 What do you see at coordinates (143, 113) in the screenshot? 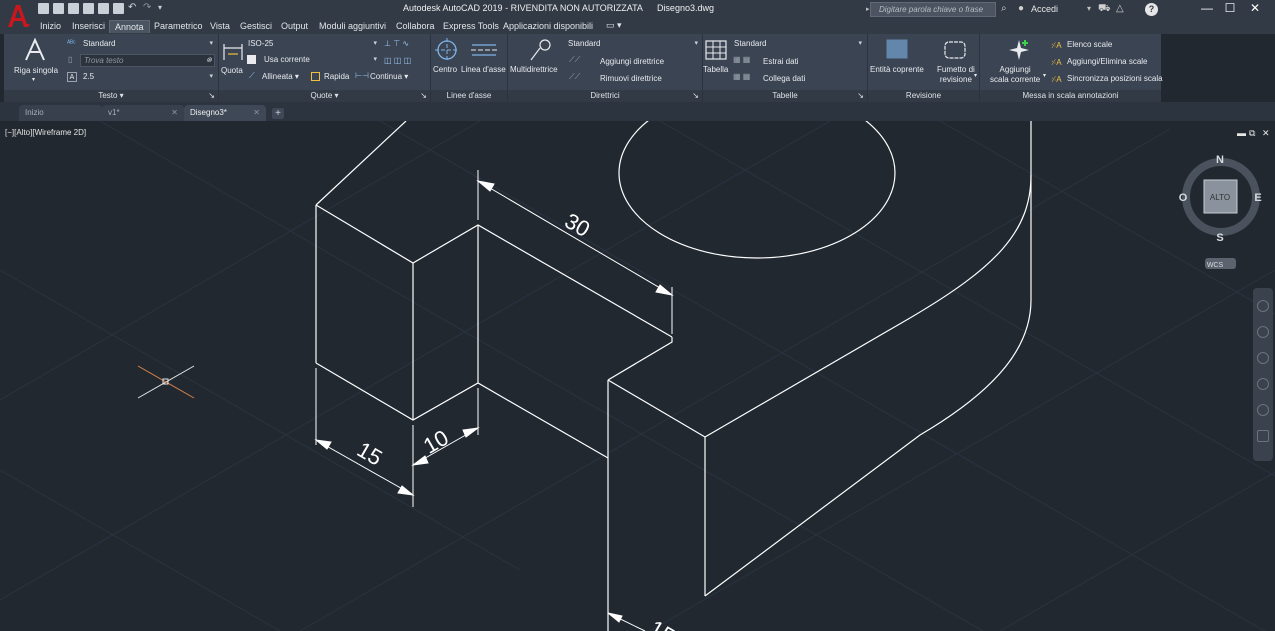
I see `doc-tab-v1: v1* ✕` at bounding box center [143, 113].